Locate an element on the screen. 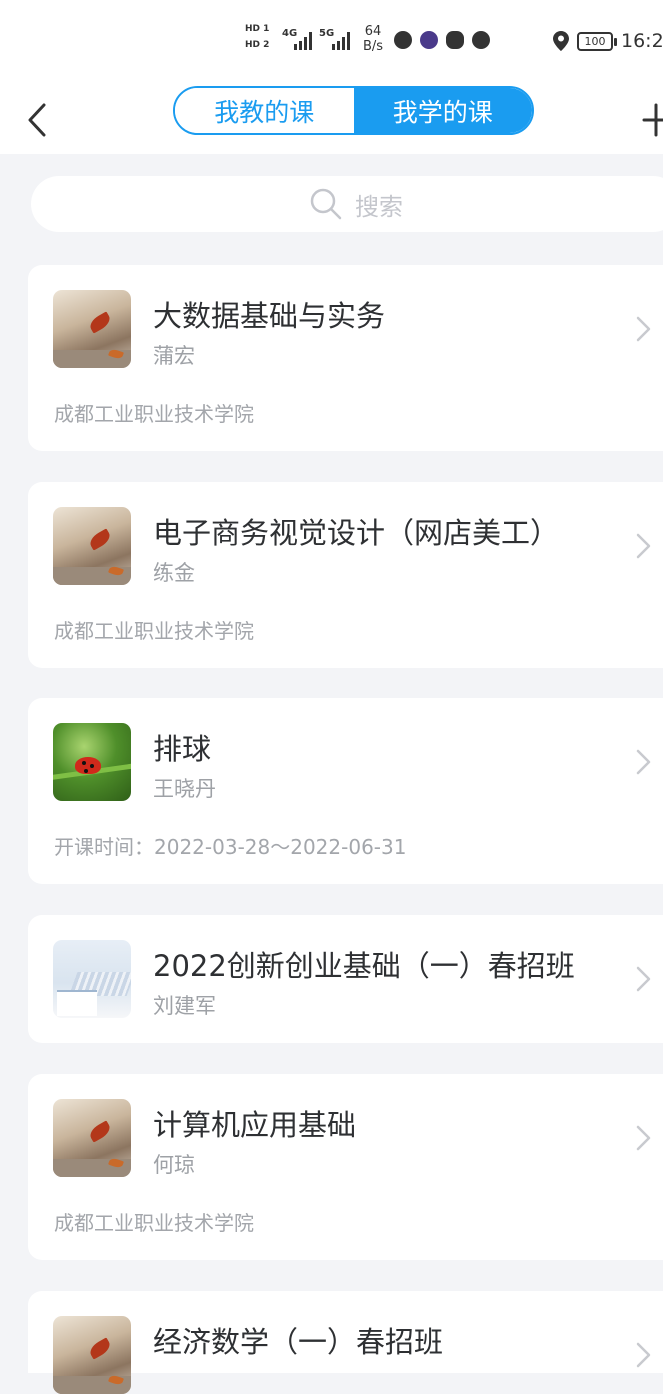  tab-learning: 我学的课 is located at coordinates (442, 110).